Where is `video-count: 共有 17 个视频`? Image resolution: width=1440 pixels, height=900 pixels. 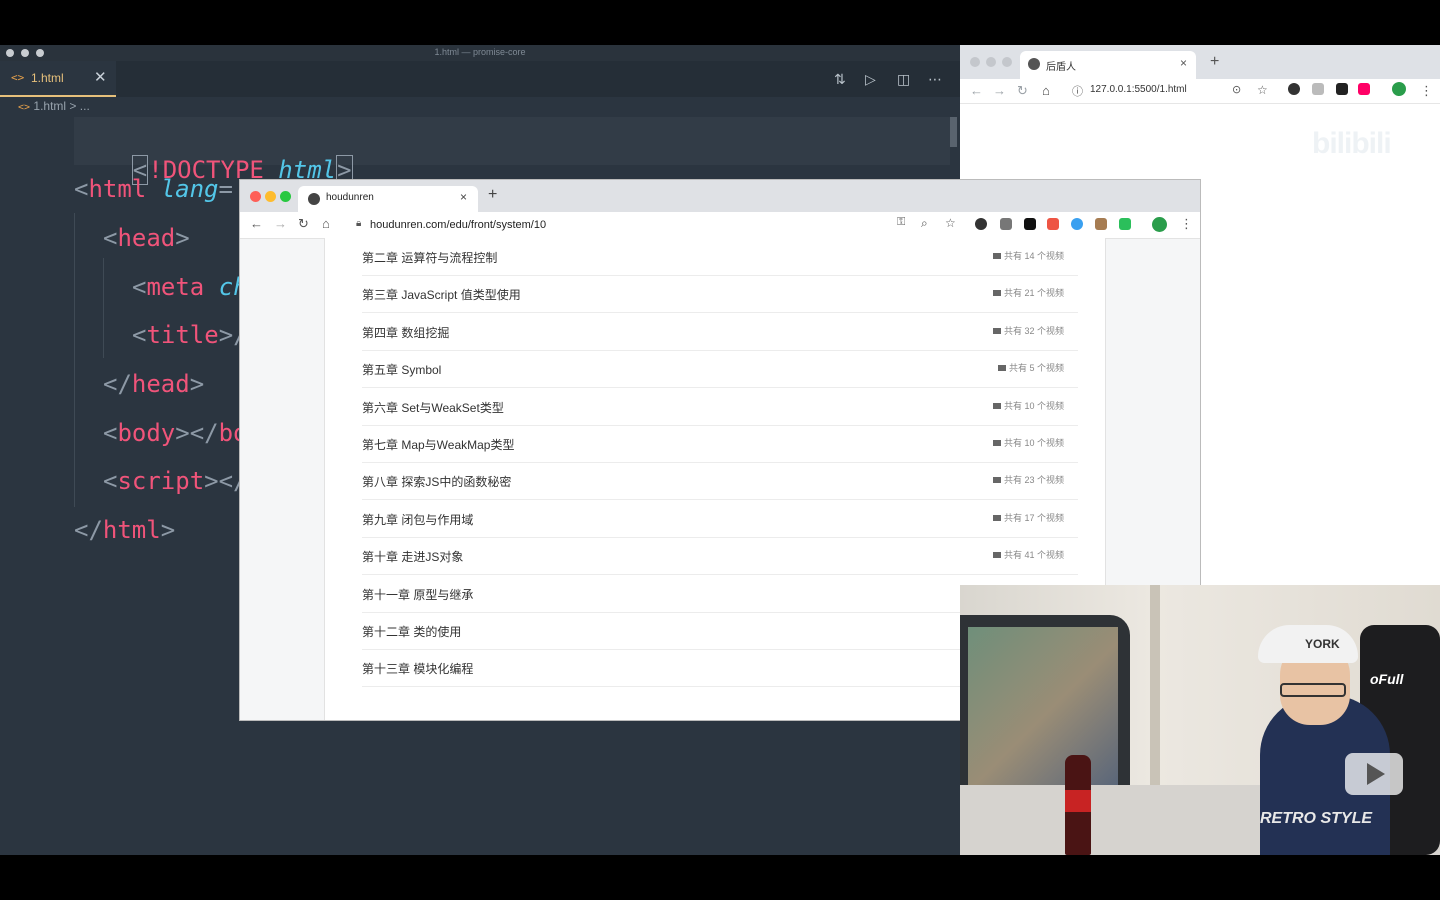 video-count: 共有 17 个视频 is located at coordinates (1028, 517).